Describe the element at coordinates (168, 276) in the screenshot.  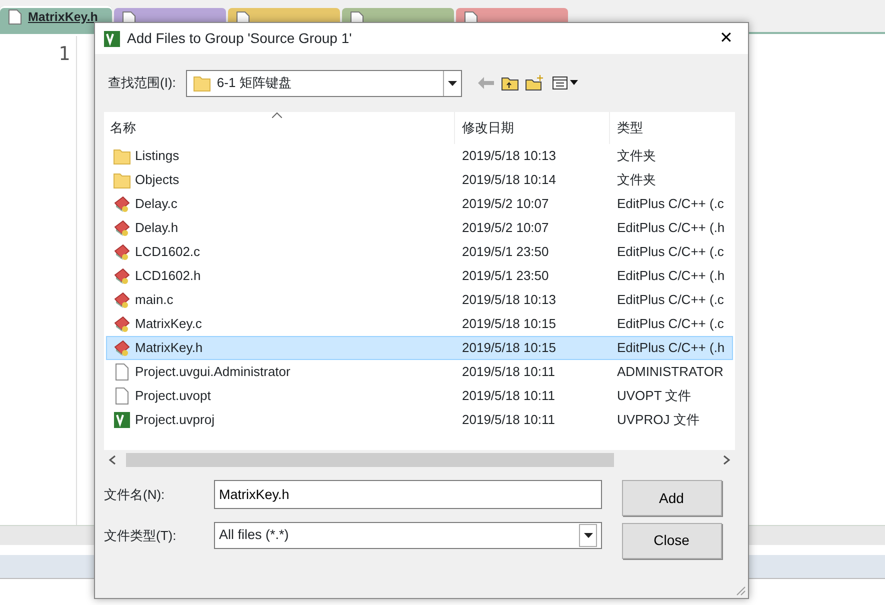
I see `file-name: LCD1602.h` at that location.